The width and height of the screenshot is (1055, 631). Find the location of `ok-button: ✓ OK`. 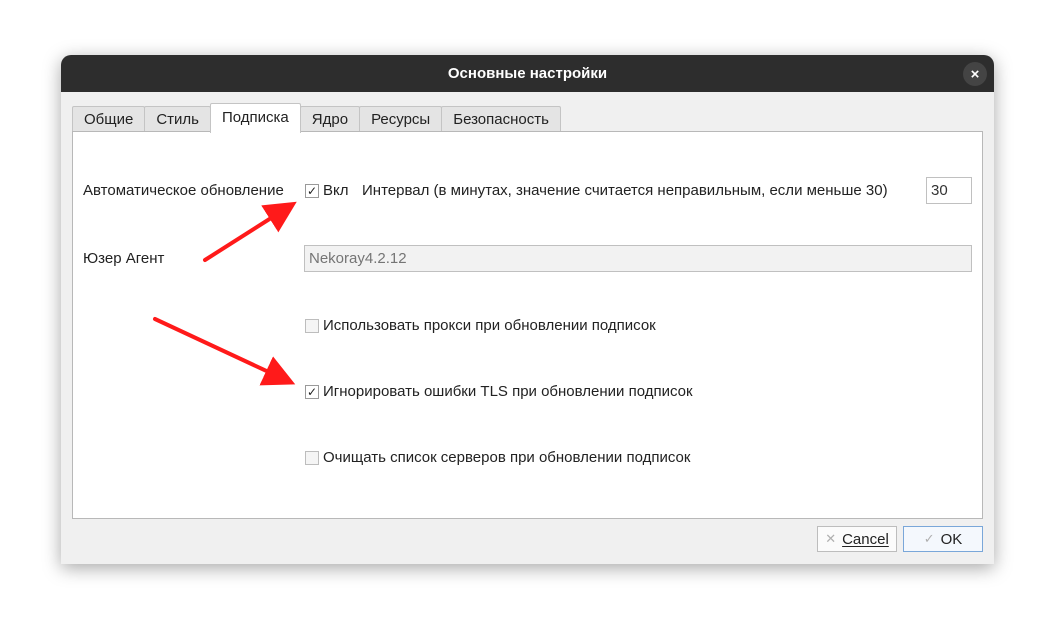

ok-button: ✓ OK is located at coordinates (943, 539).